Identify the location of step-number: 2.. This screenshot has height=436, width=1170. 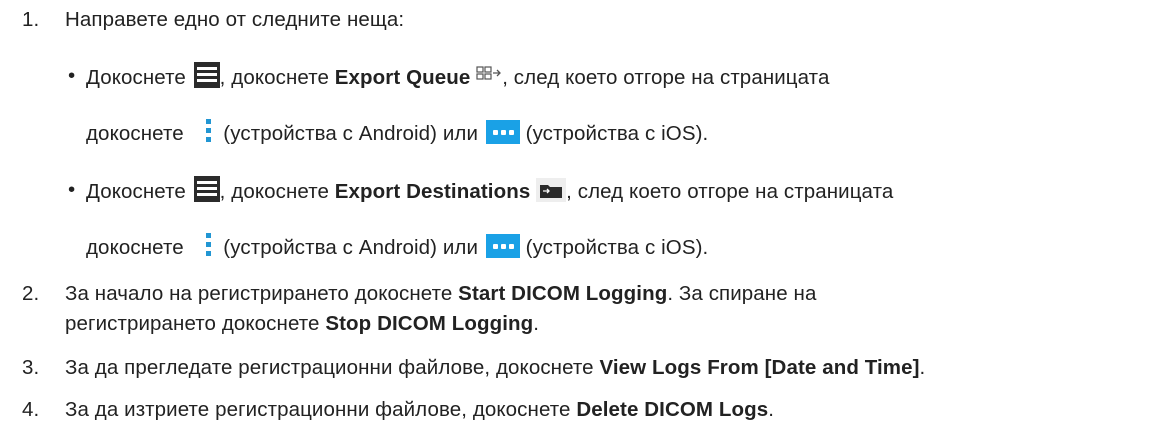
(31, 293).